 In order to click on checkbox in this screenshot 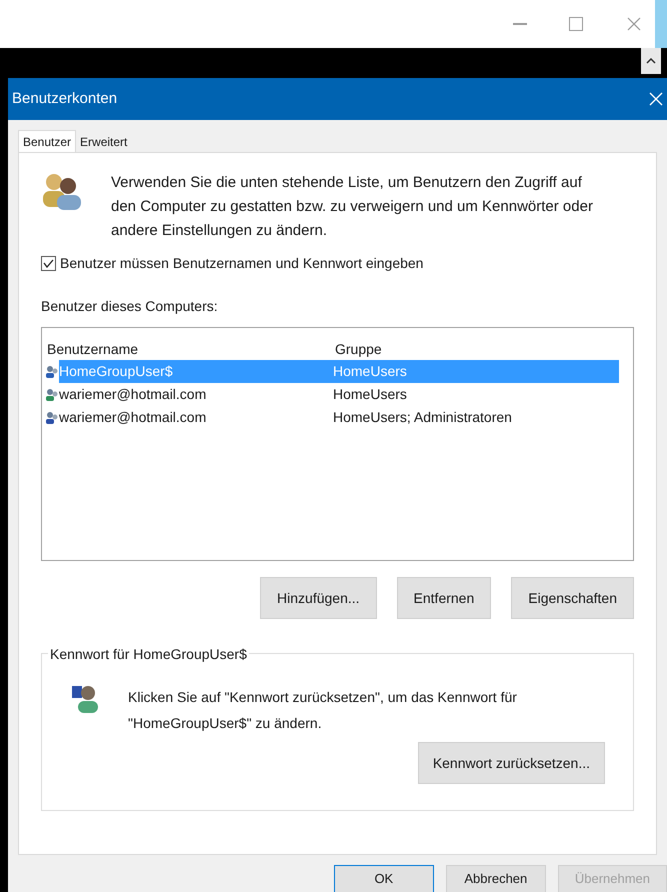, I will do `click(48, 263)`.